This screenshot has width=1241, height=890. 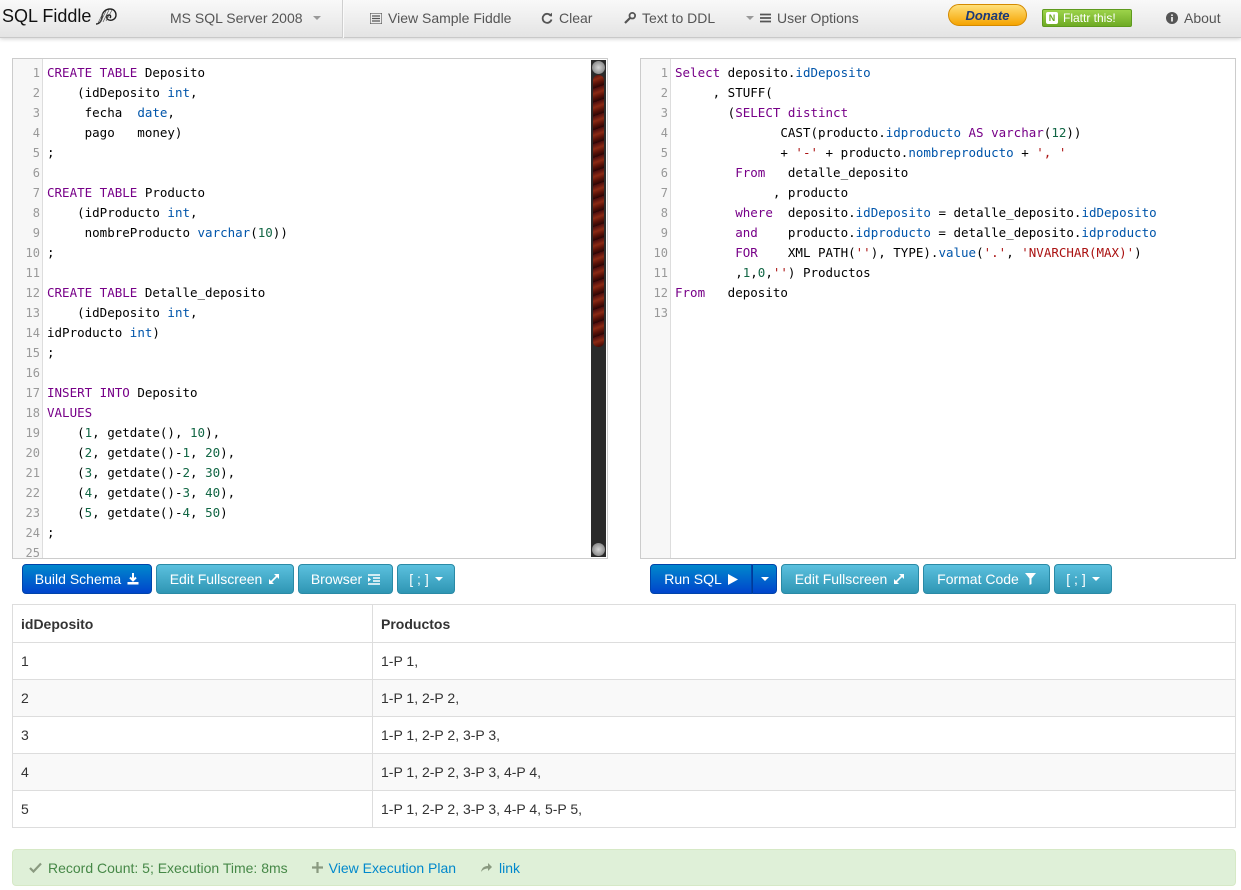 I want to click on code-line: 20 (2, getdate()-1, 20),, so click(x=310, y=453).